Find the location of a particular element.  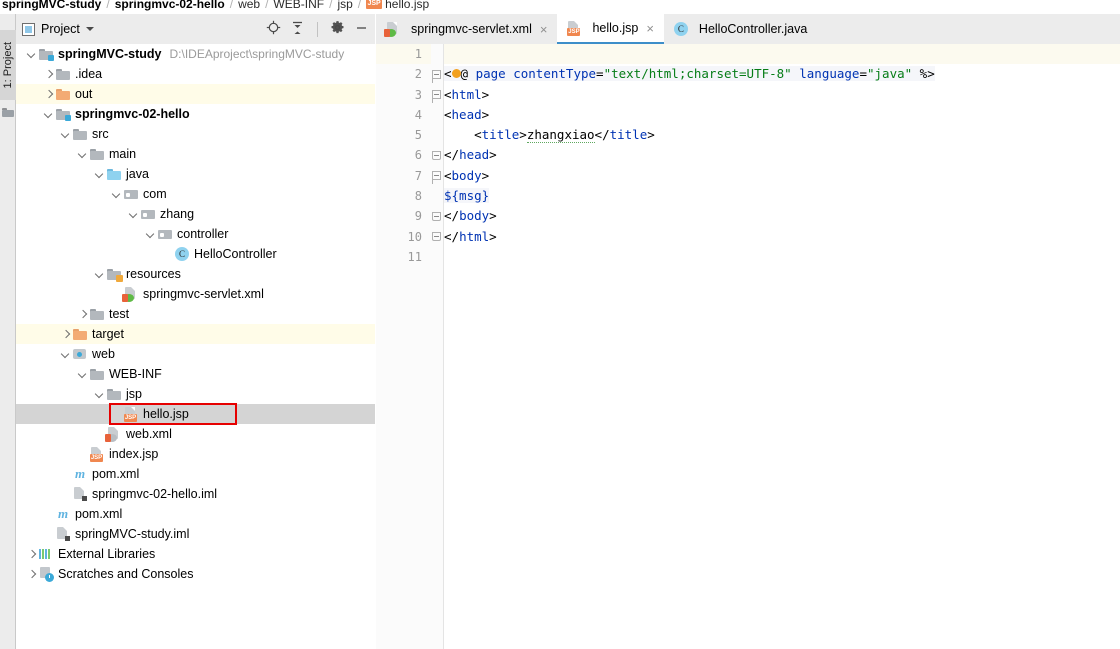

tree-row-index-jsp: JSP index.jsp is located at coordinates (195, 454).